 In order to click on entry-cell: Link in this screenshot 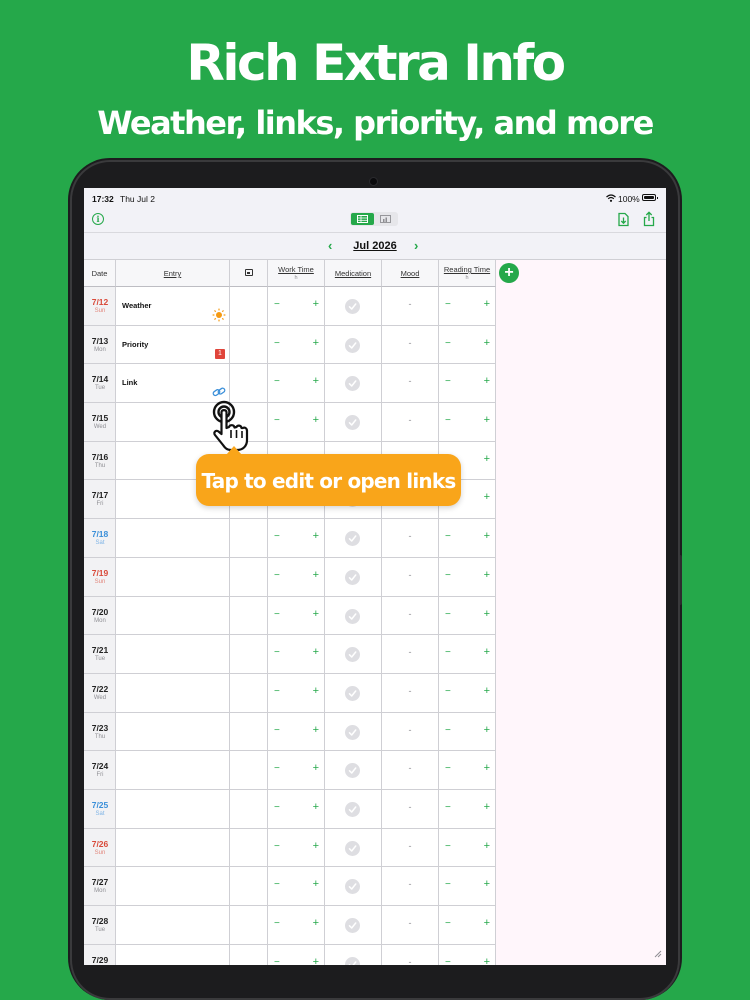, I will do `click(173, 384)`.